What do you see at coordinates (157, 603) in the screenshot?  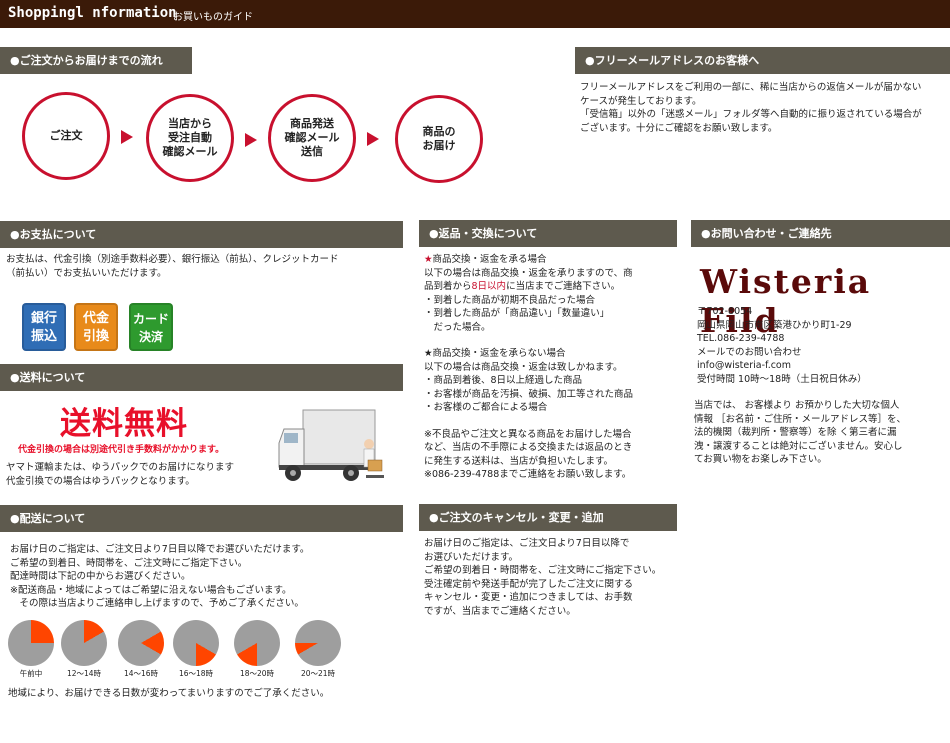 I see `text-line: その際は当店よりご連絡申し上げますので、予めご了承ください。` at bounding box center [157, 603].